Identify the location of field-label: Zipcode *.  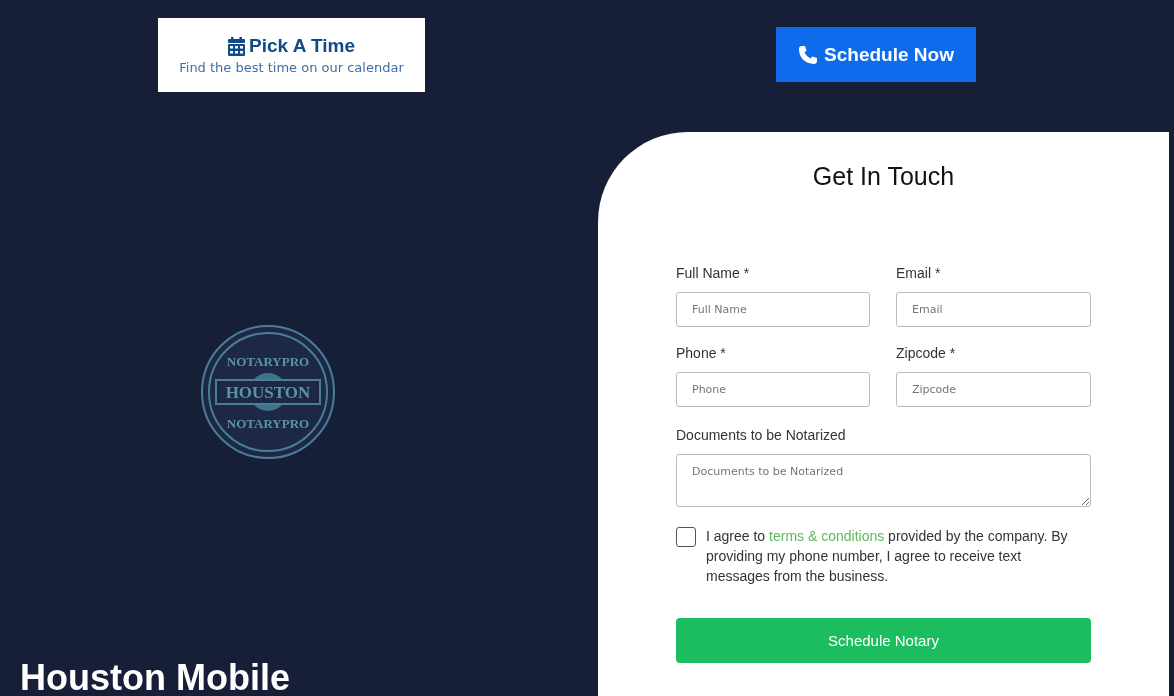
(926, 353).